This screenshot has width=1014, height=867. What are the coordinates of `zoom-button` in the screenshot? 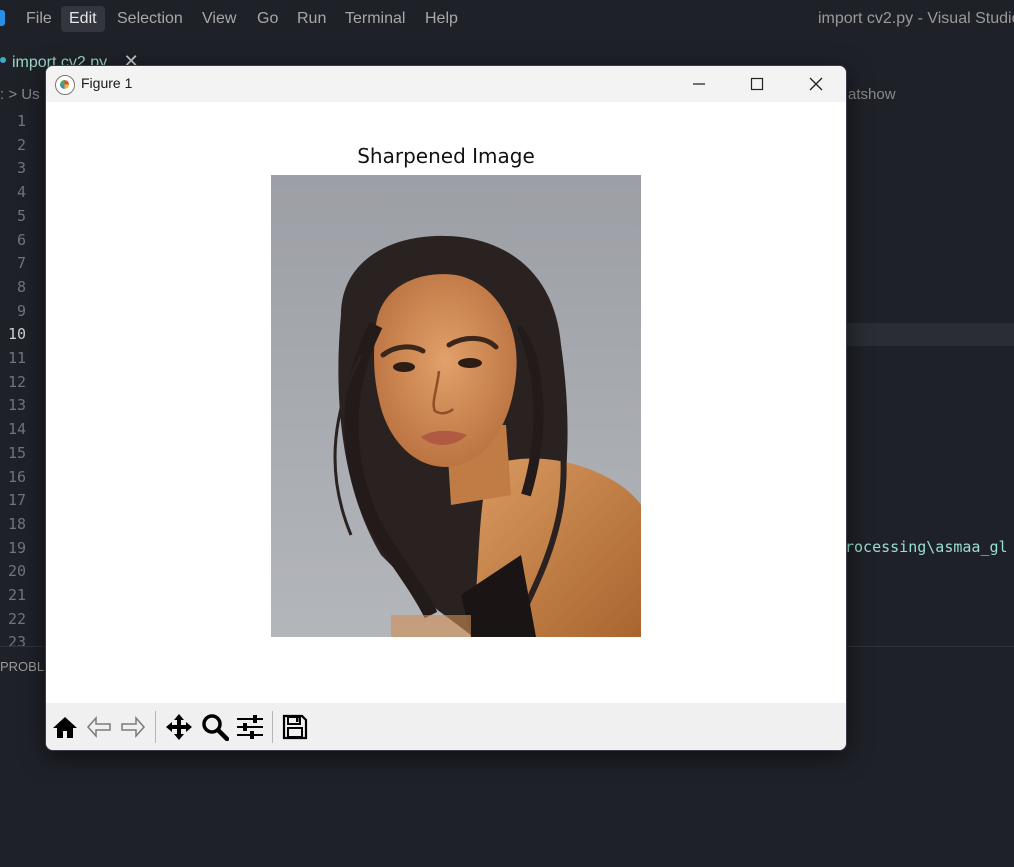 It's located at (215, 727).